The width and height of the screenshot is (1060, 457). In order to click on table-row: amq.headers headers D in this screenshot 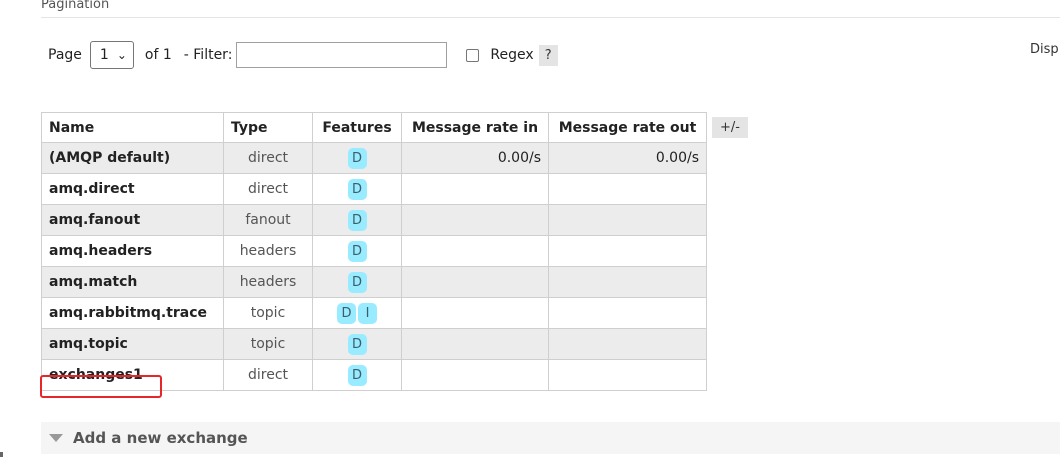, I will do `click(374, 251)`.